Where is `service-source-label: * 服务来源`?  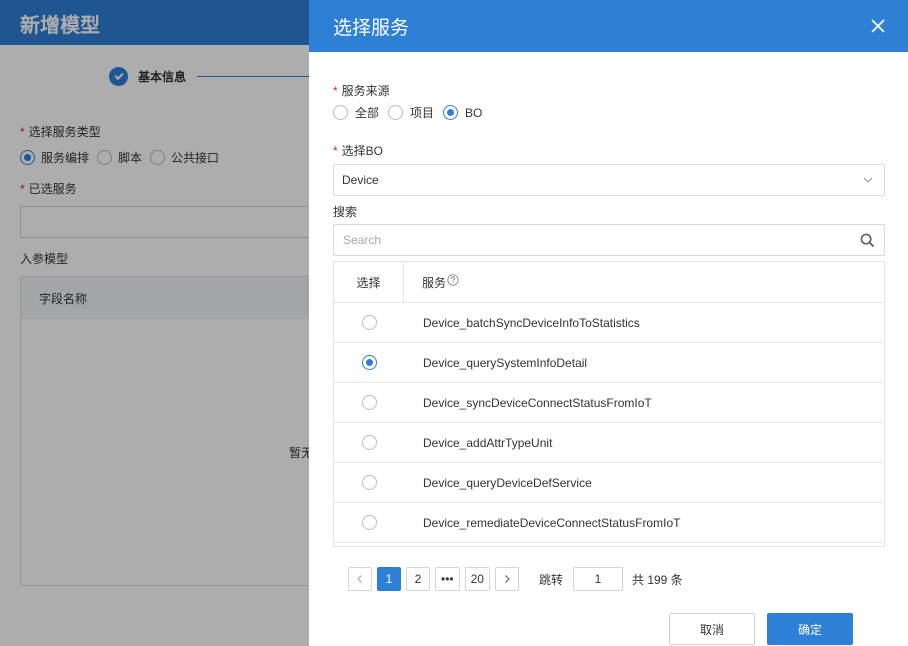
service-source-label: * 服务来源 is located at coordinates (361, 91).